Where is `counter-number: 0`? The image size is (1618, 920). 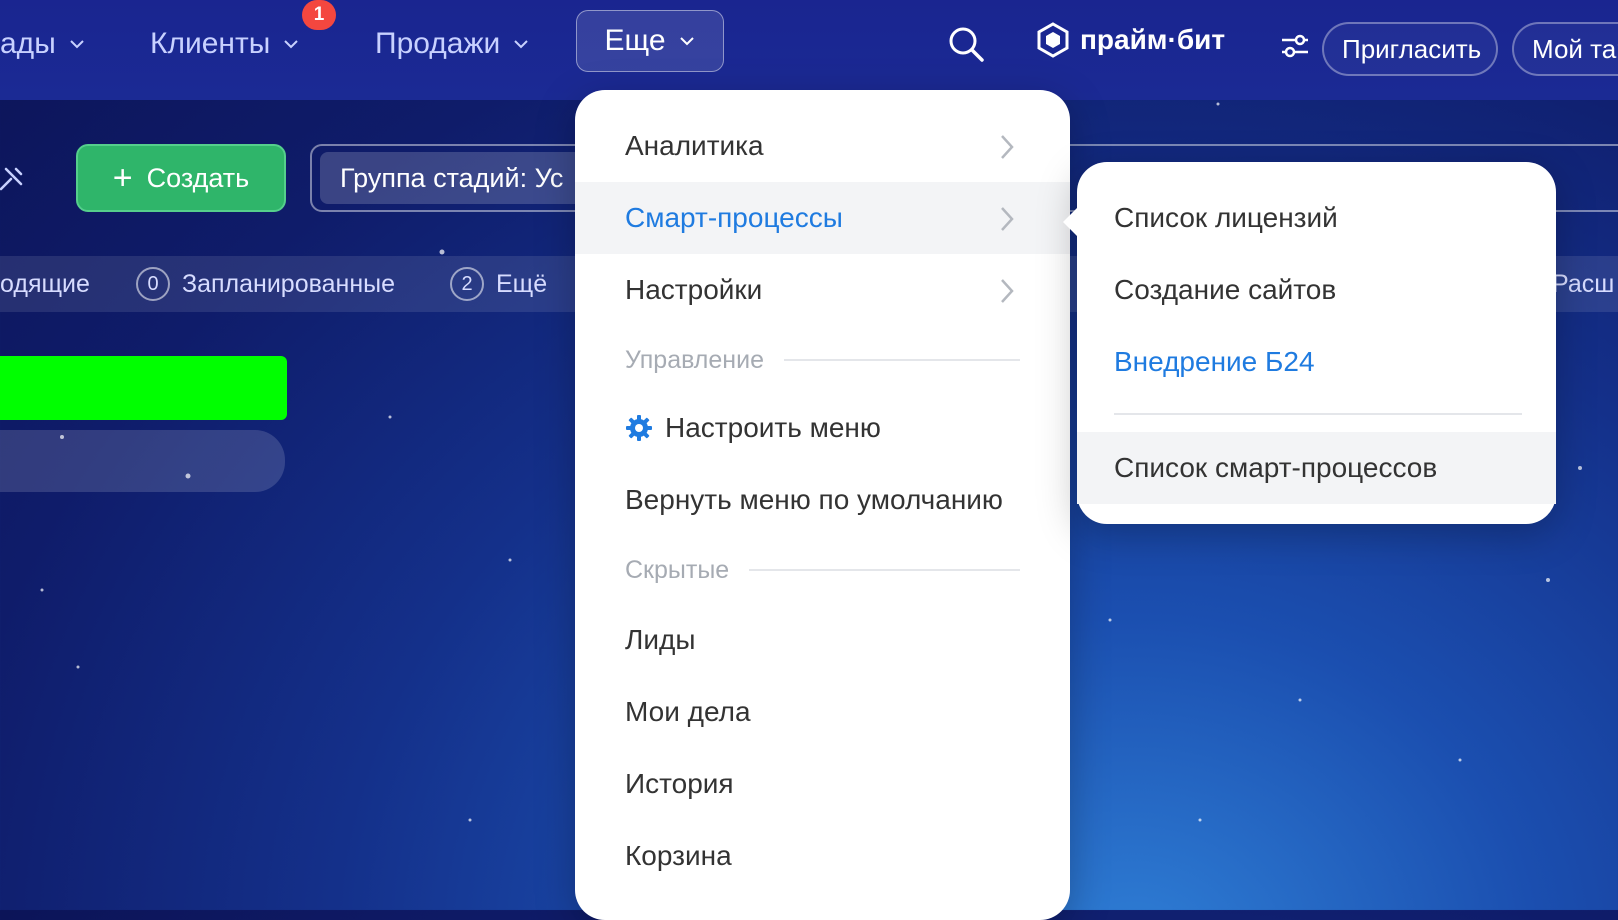 counter-number: 0 is located at coordinates (153, 284).